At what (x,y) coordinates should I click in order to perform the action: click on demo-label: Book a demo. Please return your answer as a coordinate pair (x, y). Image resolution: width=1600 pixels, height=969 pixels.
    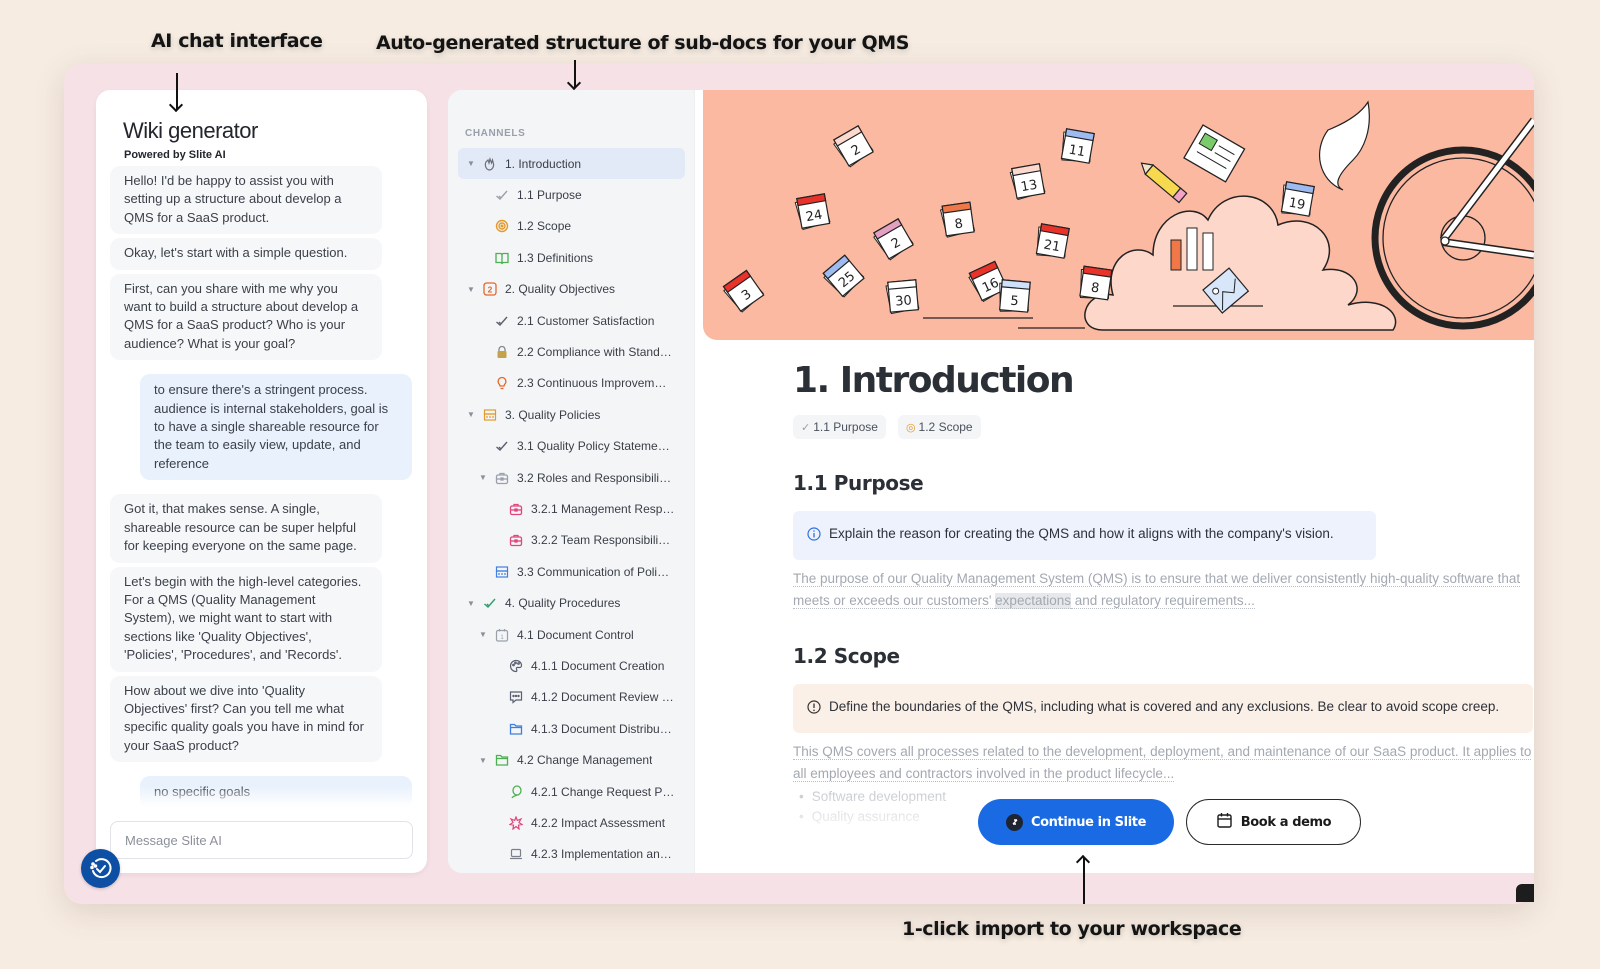
    Looking at the image, I should click on (1286, 822).